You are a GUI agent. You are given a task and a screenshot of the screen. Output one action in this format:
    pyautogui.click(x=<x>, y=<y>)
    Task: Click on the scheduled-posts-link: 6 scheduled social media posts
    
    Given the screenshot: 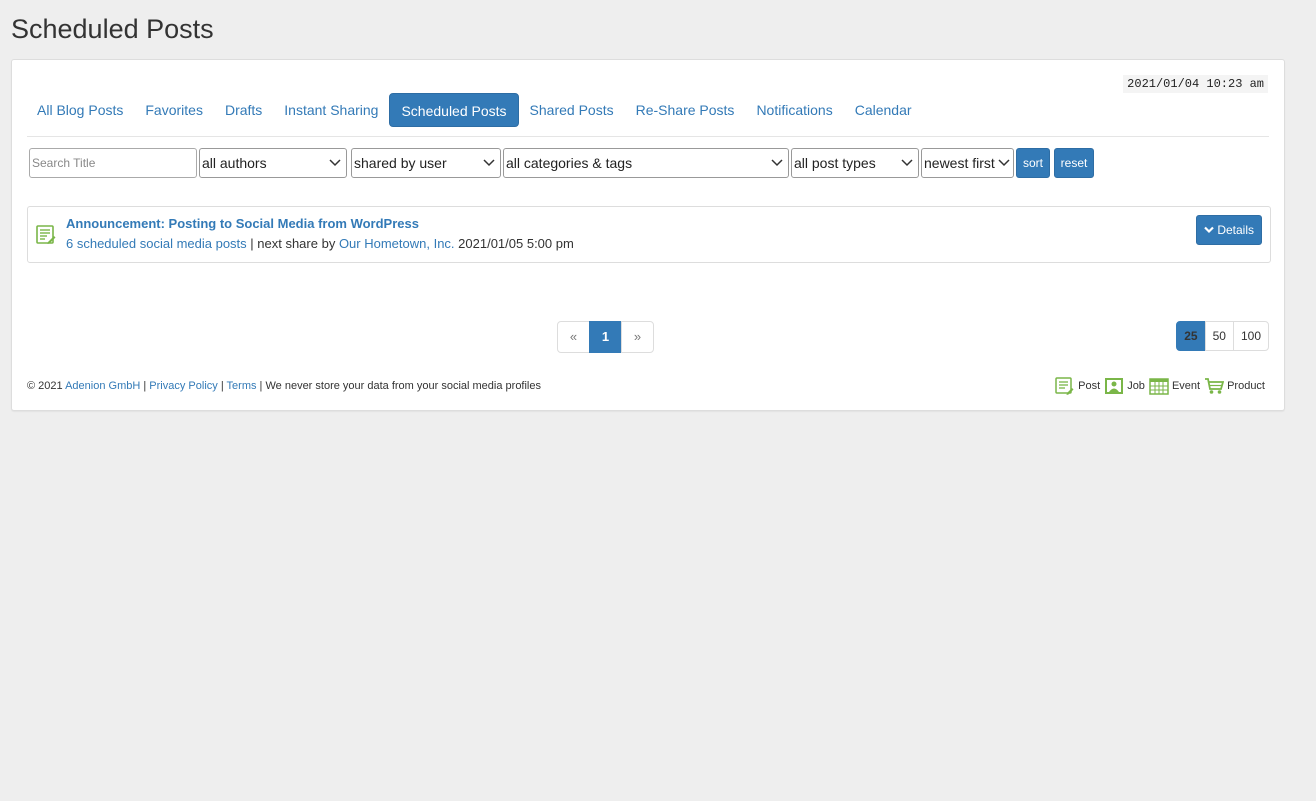 What is the action you would take?
    pyautogui.click(x=156, y=243)
    